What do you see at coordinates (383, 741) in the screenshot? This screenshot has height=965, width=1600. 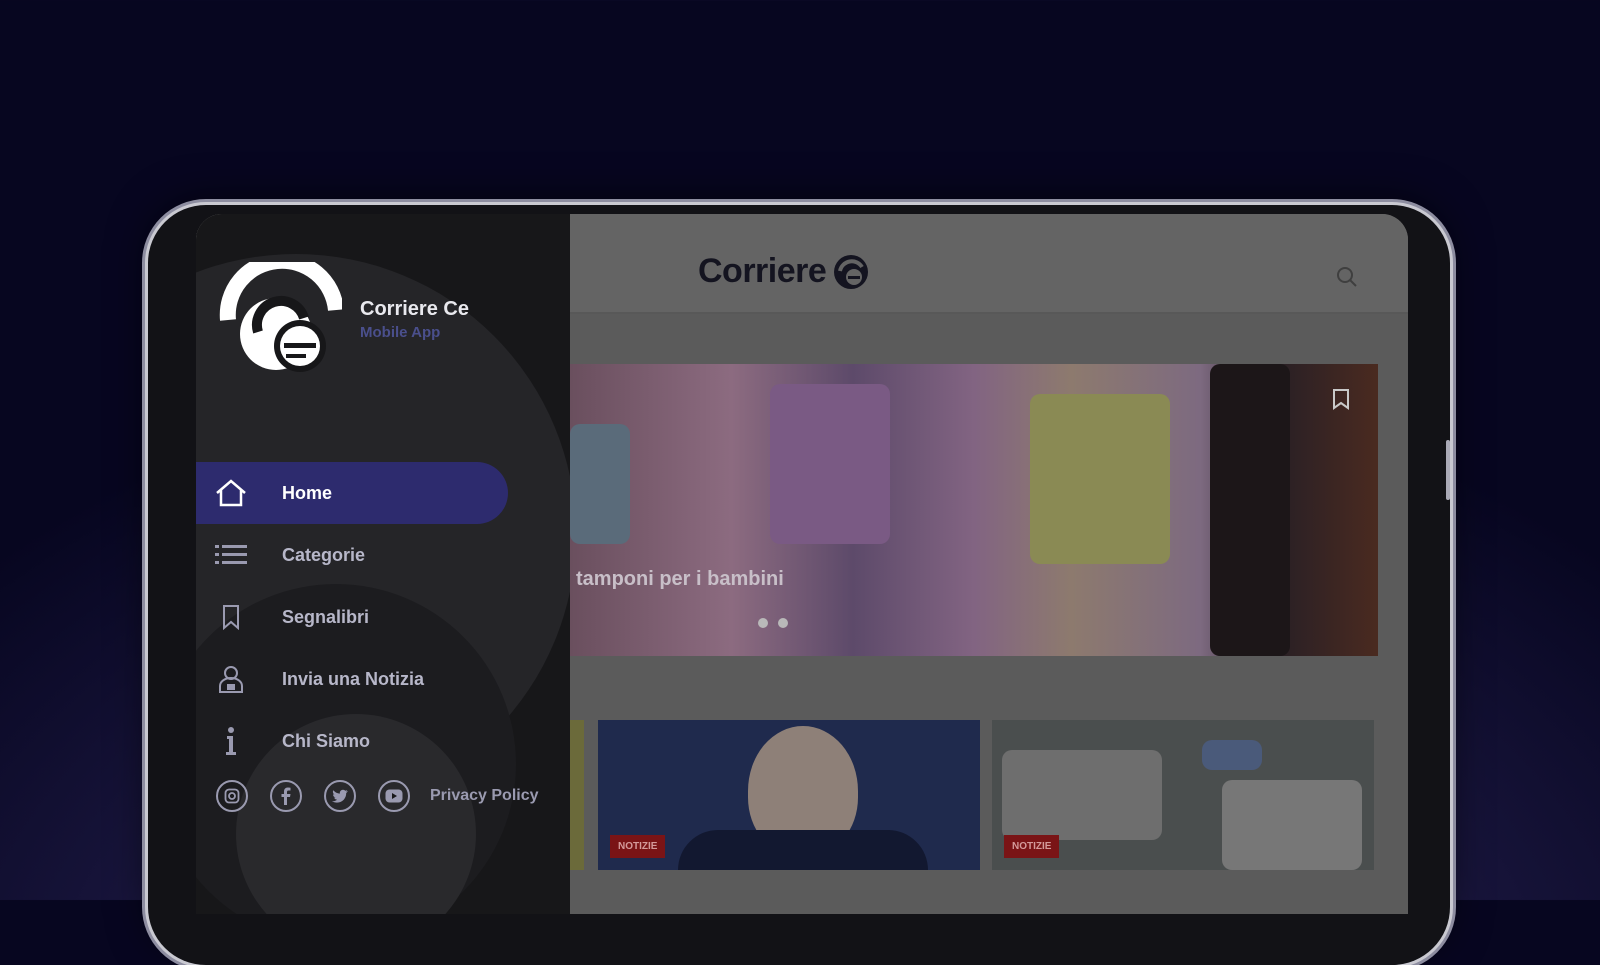 I see `menu-item-chi-siamo: Chi Siamo` at bounding box center [383, 741].